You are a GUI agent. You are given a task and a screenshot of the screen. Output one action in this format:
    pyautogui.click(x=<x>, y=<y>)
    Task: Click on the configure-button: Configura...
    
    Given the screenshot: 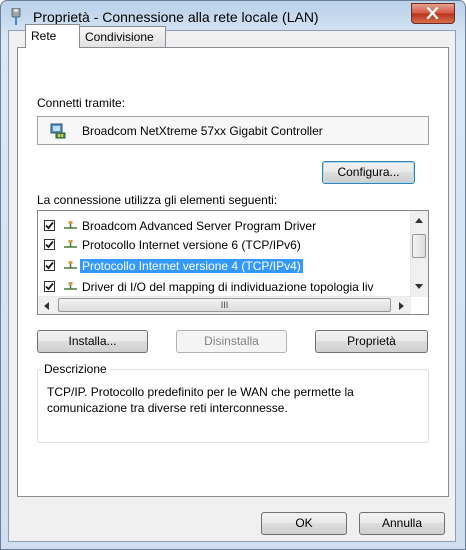 What is the action you would take?
    pyautogui.click(x=368, y=172)
    